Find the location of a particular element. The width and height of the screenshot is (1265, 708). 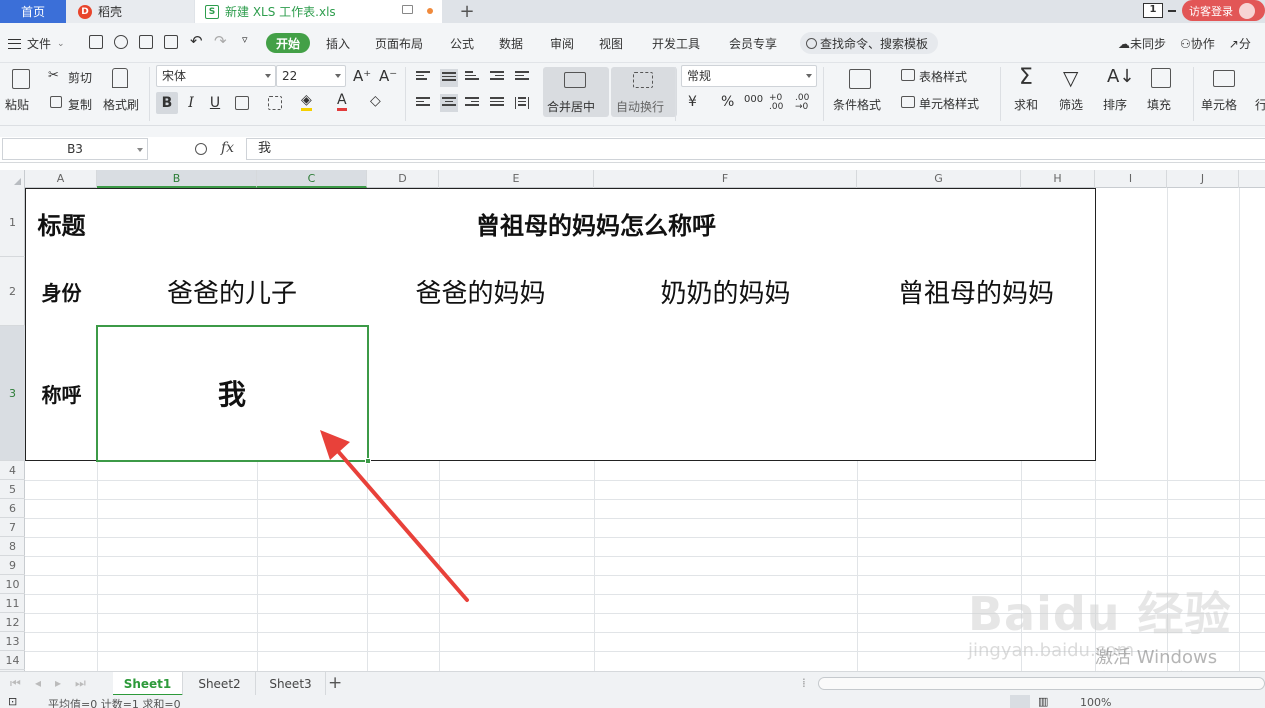

sheet-tab-3: Sheet3 is located at coordinates (291, 684).